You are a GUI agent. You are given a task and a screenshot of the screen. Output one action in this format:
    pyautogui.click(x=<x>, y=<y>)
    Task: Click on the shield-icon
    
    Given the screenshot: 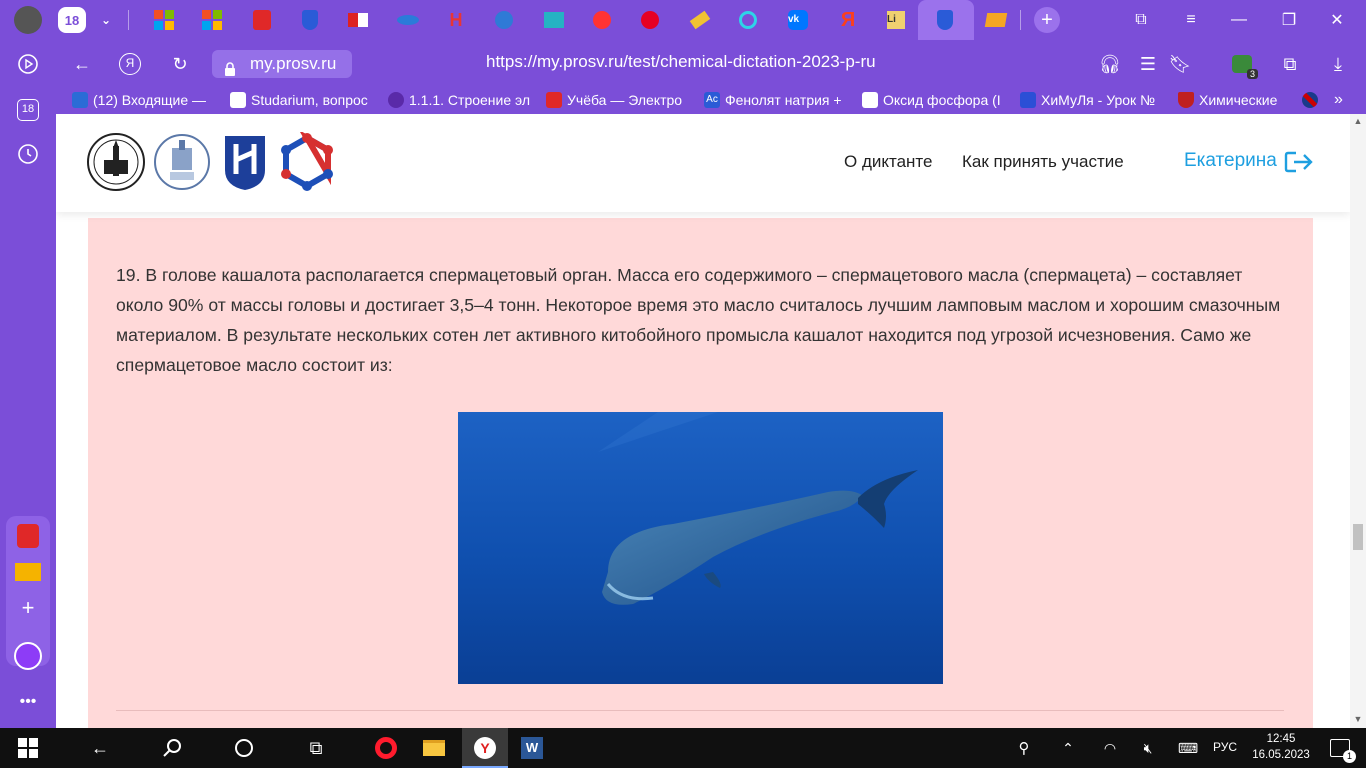 What is the action you would take?
    pyautogui.click(x=945, y=20)
    